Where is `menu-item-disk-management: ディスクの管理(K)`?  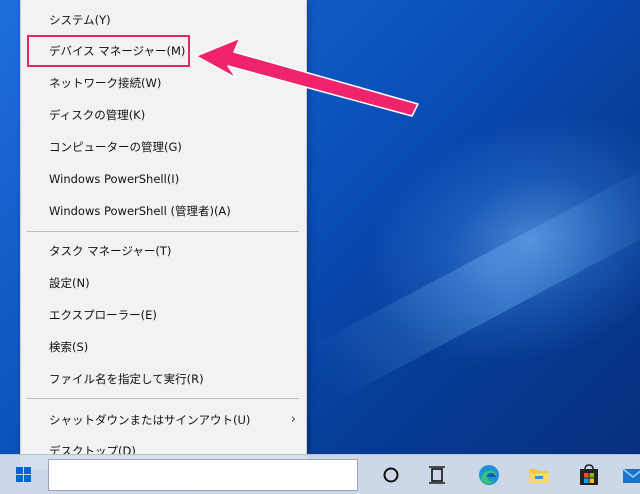 menu-item-disk-management: ディスクの管理(K) is located at coordinates (163, 115).